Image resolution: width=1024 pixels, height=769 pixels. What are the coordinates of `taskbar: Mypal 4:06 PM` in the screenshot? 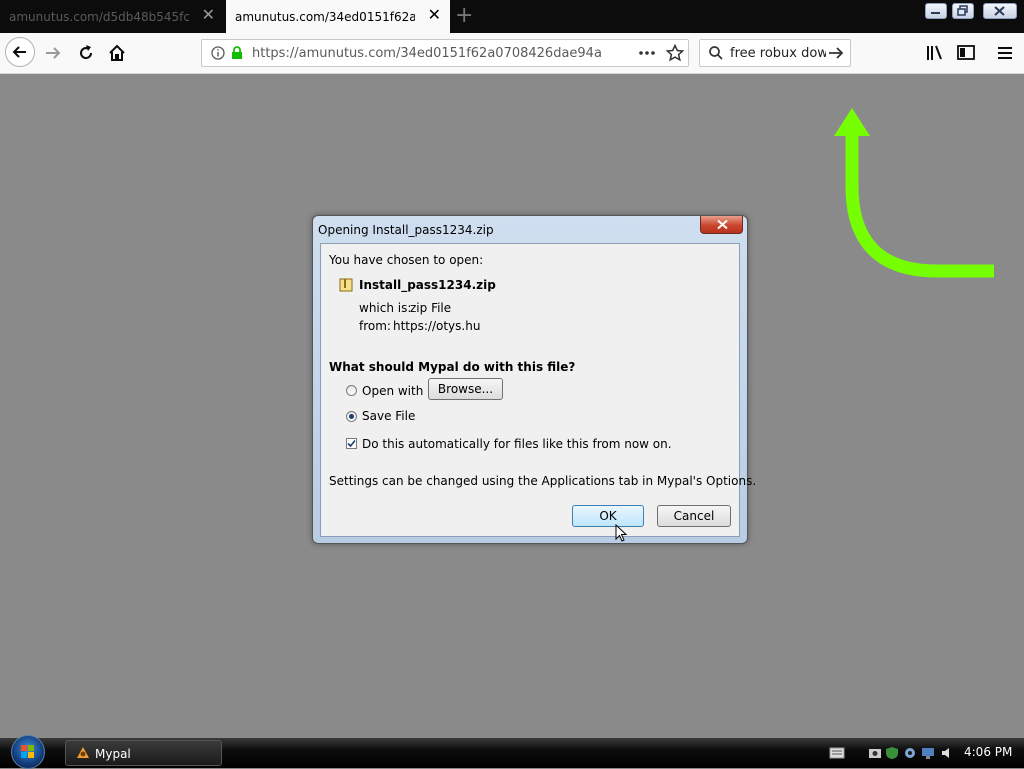 It's located at (512, 752).